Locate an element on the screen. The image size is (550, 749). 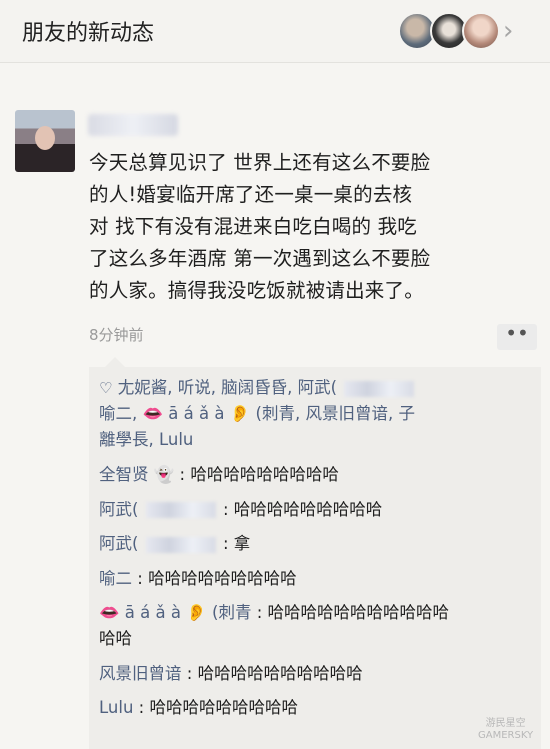
comment-author: Lulu is located at coordinates (116, 707).